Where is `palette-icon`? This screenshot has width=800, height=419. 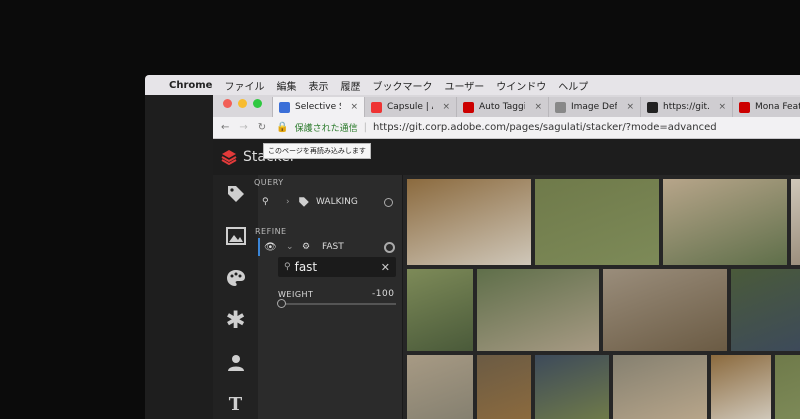
palette-icon is located at coordinates (236, 278).